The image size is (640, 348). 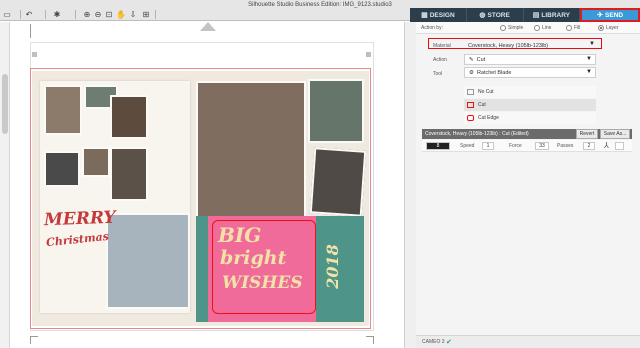 I want to click on fit-page-icon: ⊞, so click(x=146, y=14).